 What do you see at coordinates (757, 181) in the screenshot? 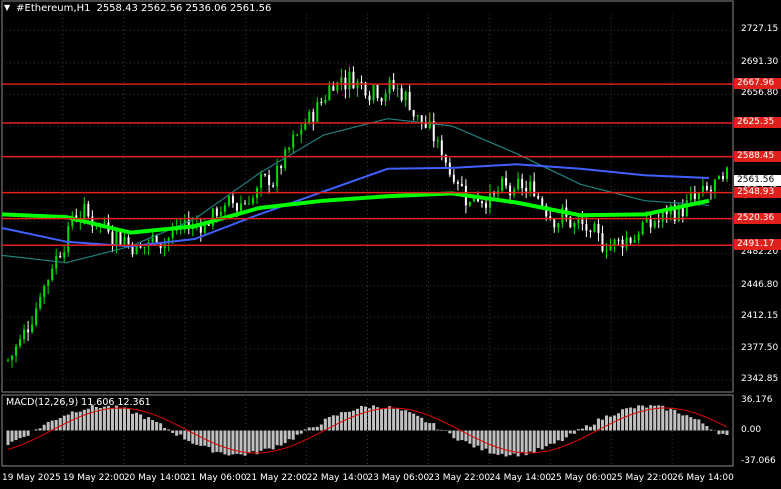
I see `current-price-tag: 2561.56` at bounding box center [757, 181].